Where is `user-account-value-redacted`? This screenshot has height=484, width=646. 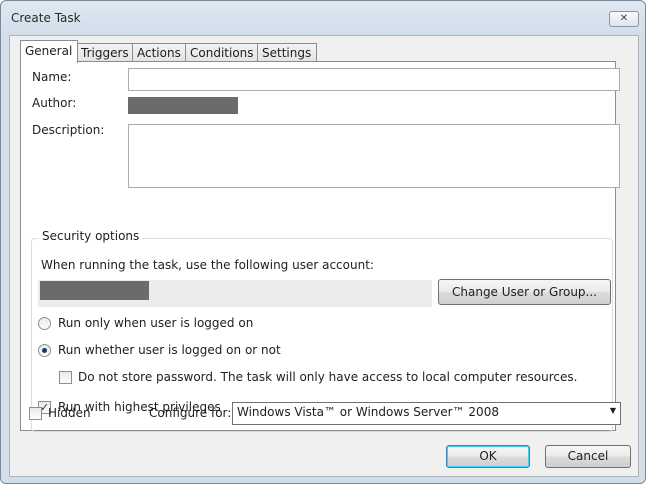
user-account-value-redacted is located at coordinates (94, 290).